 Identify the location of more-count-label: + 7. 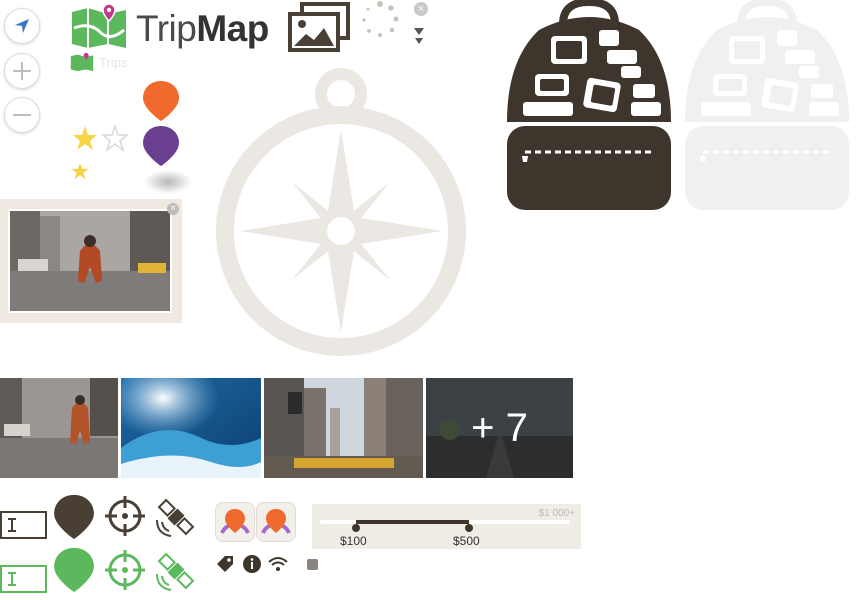
(499, 427).